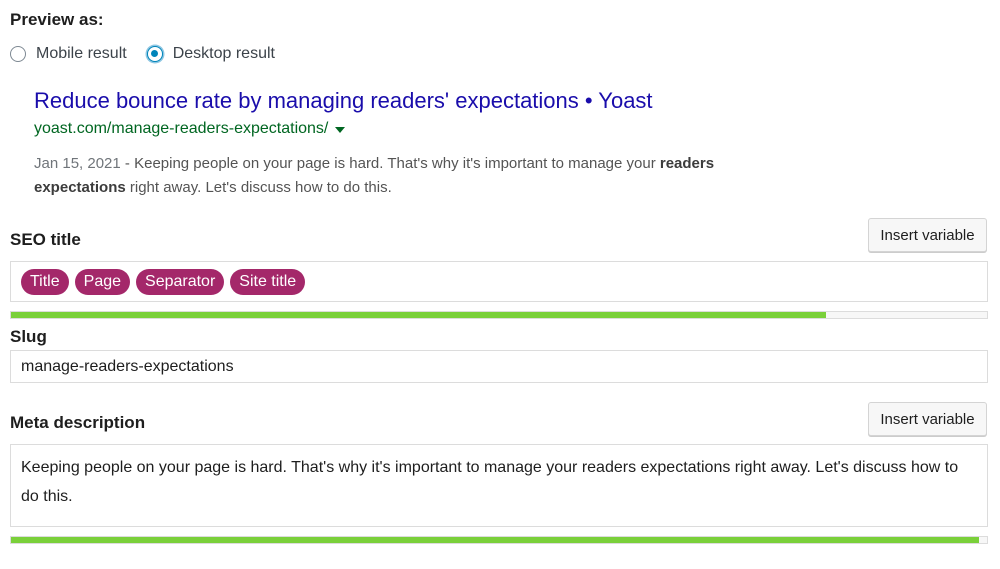 The height and width of the screenshot is (569, 1000). Describe the element at coordinates (45, 239) in the screenshot. I see `seo-title-label: SEO title` at that location.